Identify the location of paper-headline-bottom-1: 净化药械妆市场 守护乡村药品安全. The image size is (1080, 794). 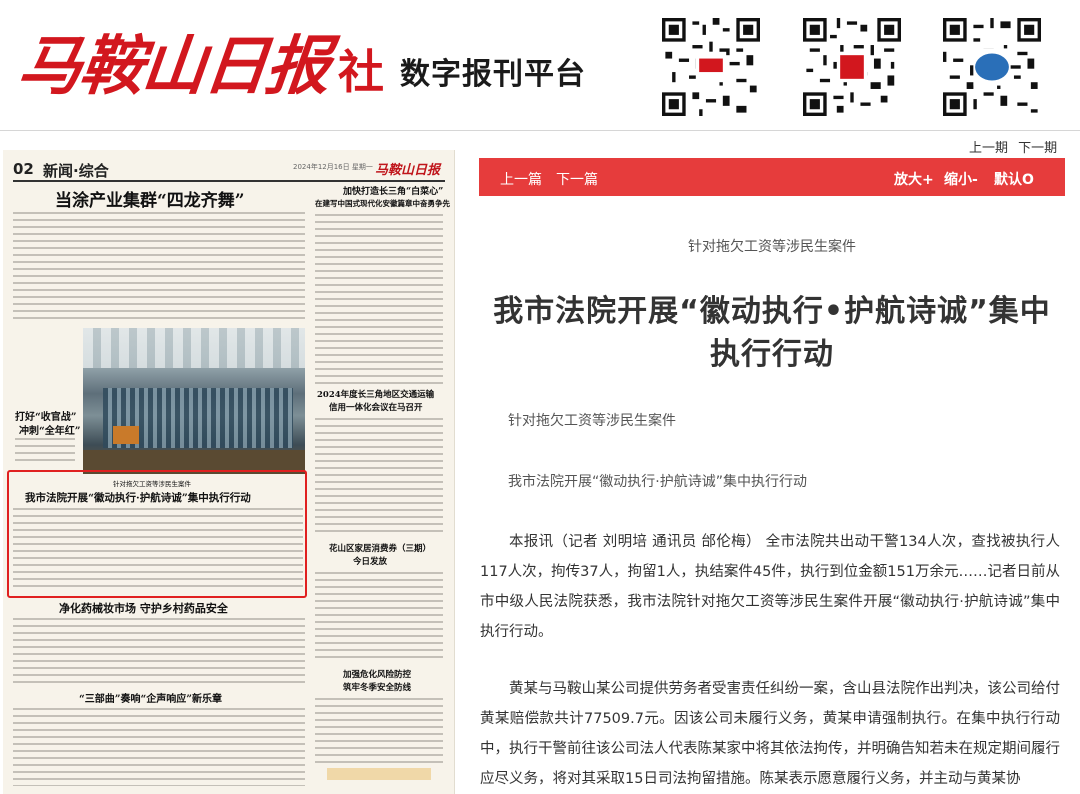
(143, 608).